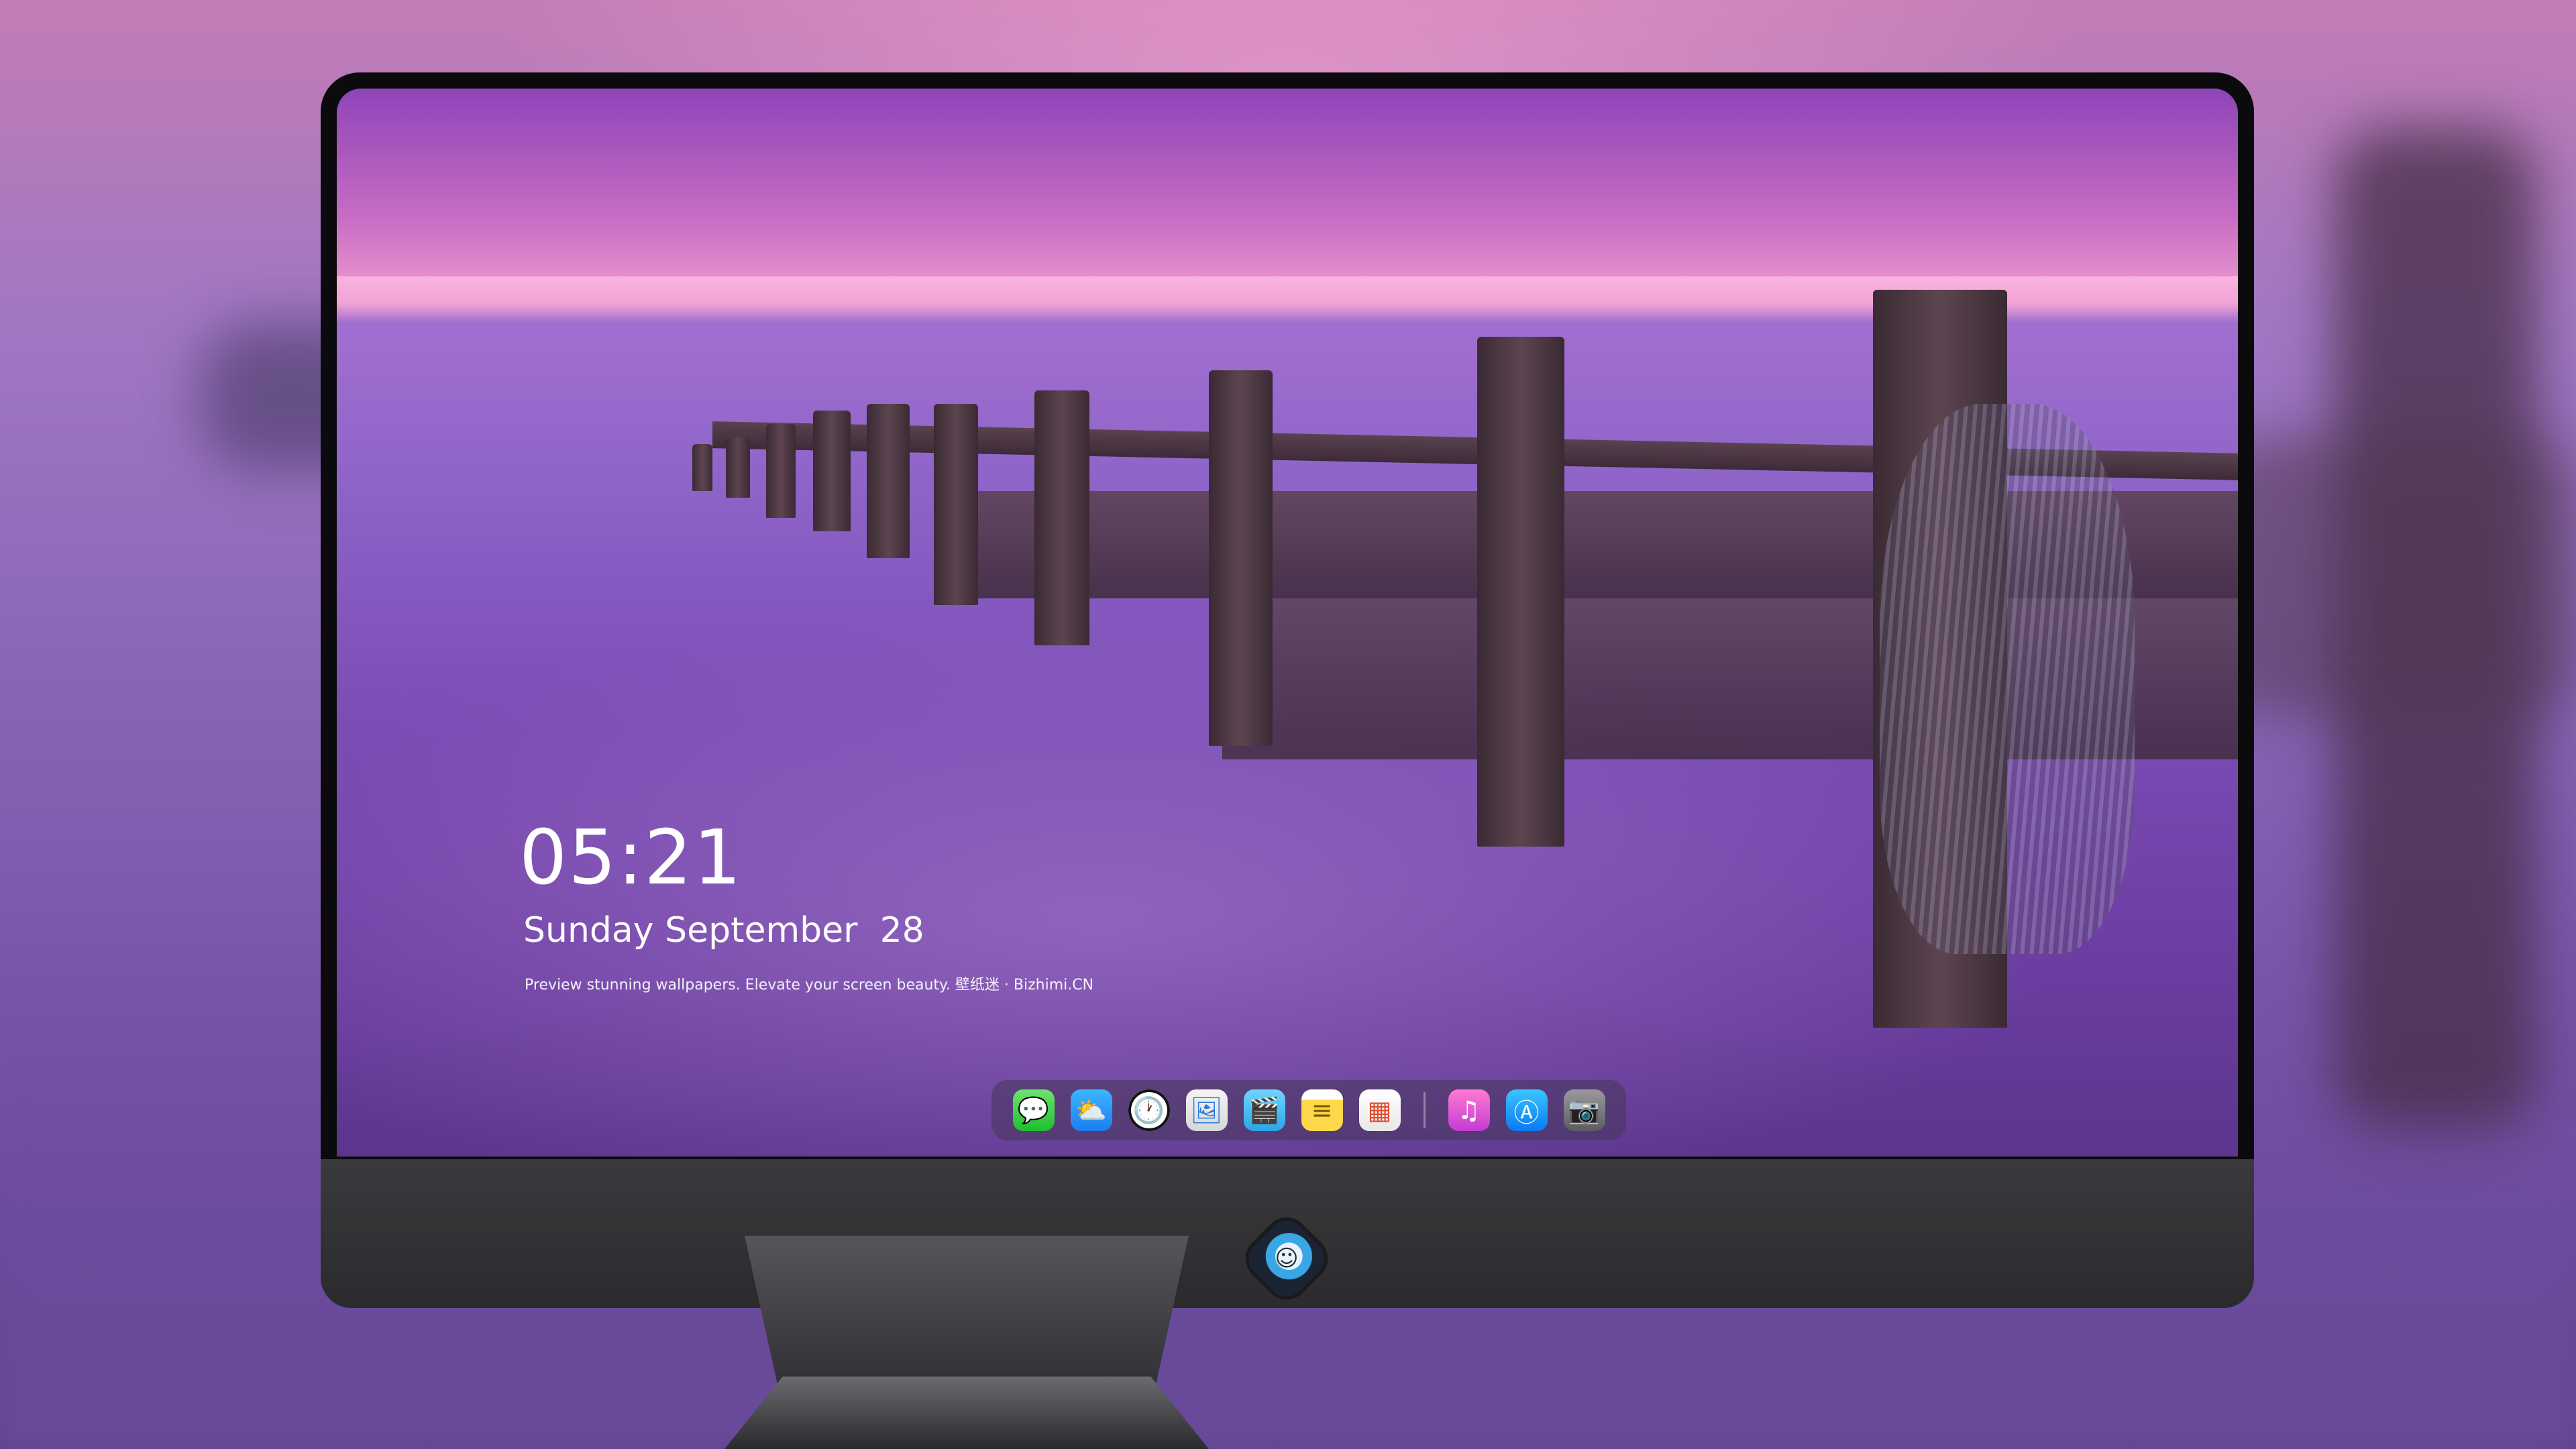 The width and height of the screenshot is (2576, 1449). What do you see at coordinates (1091, 1110) in the screenshot?
I see `weather-icon: ⛅` at bounding box center [1091, 1110].